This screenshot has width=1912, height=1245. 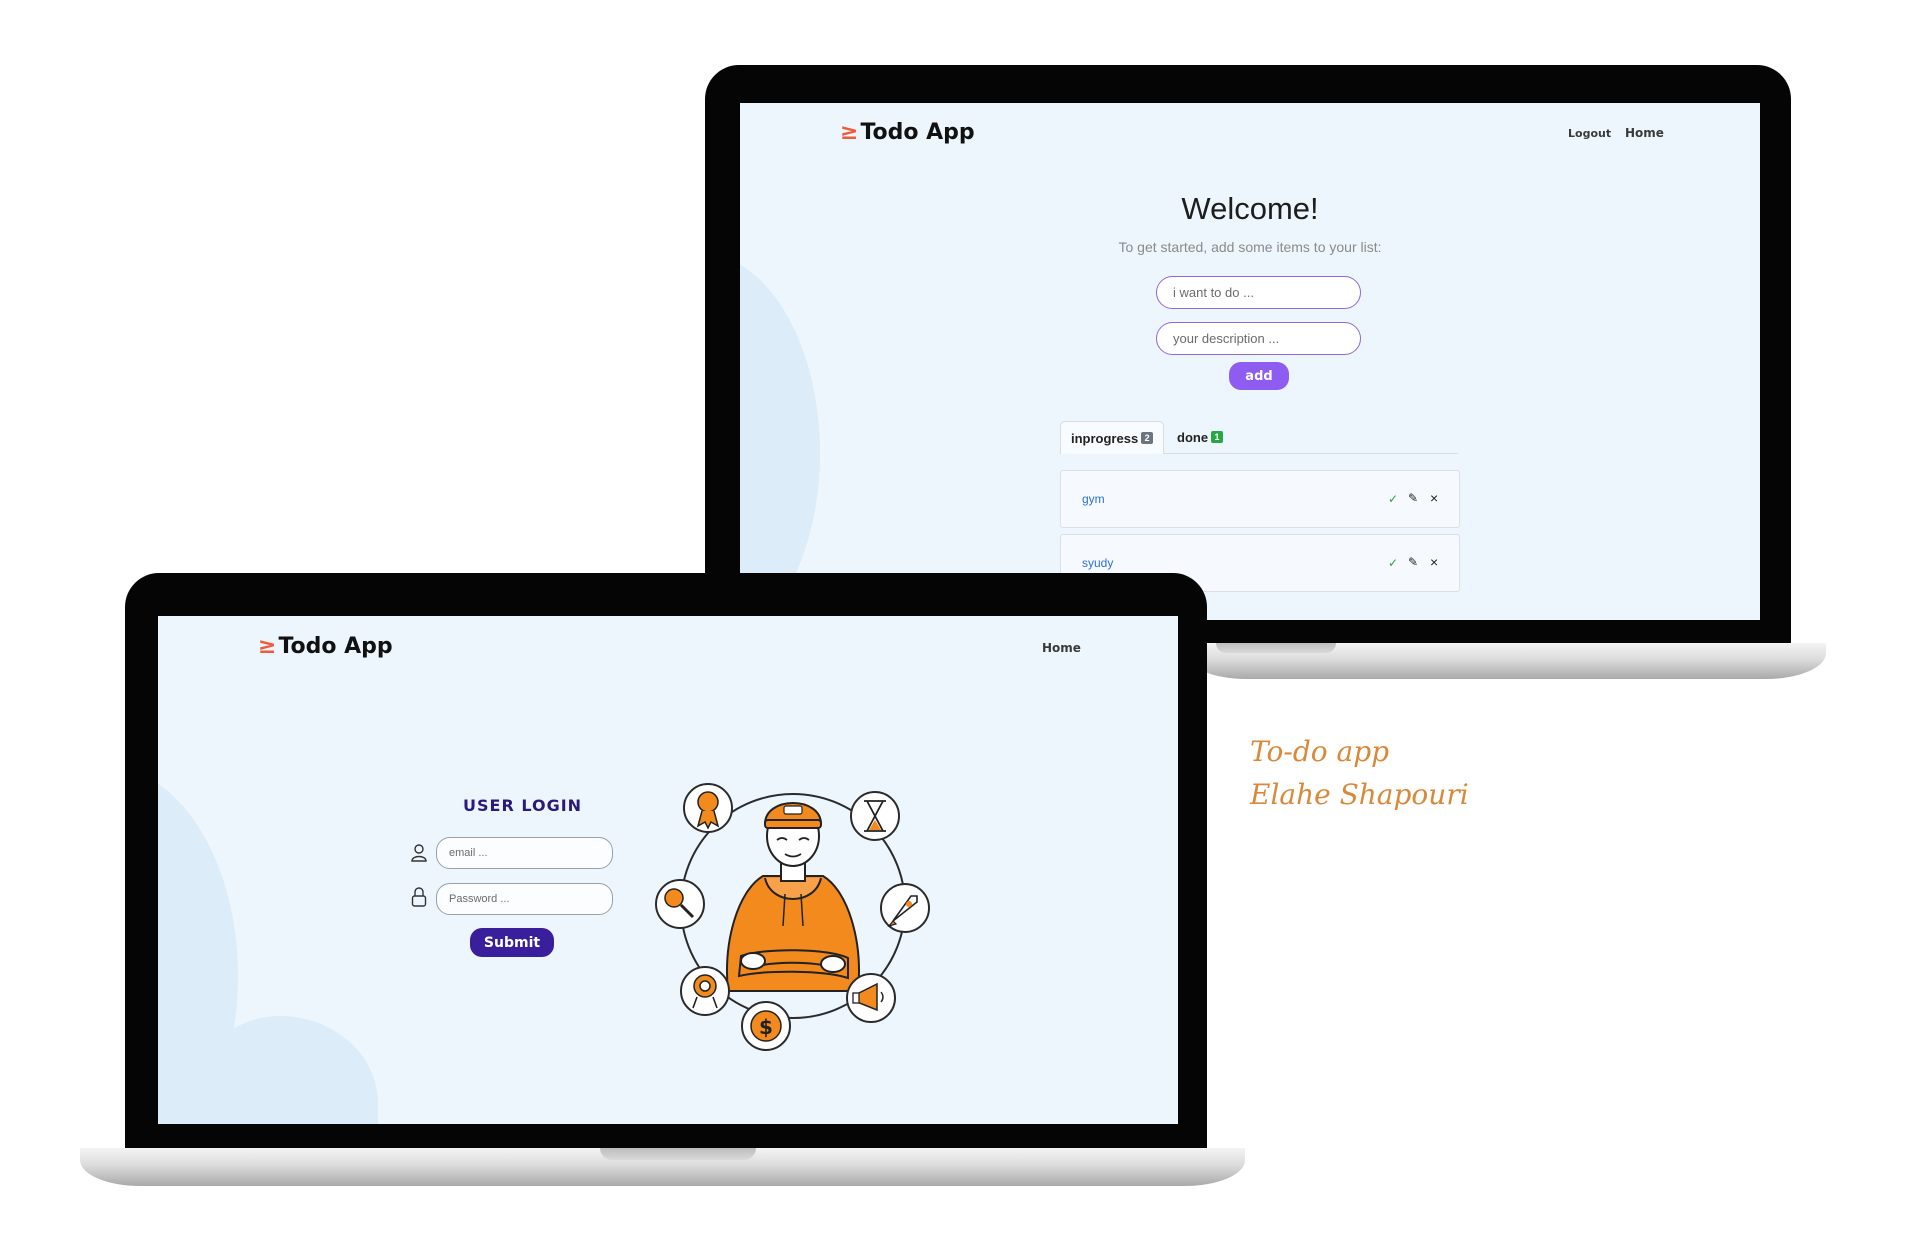 What do you see at coordinates (1320, 751) in the screenshot?
I see `caption-title: To-do app` at bounding box center [1320, 751].